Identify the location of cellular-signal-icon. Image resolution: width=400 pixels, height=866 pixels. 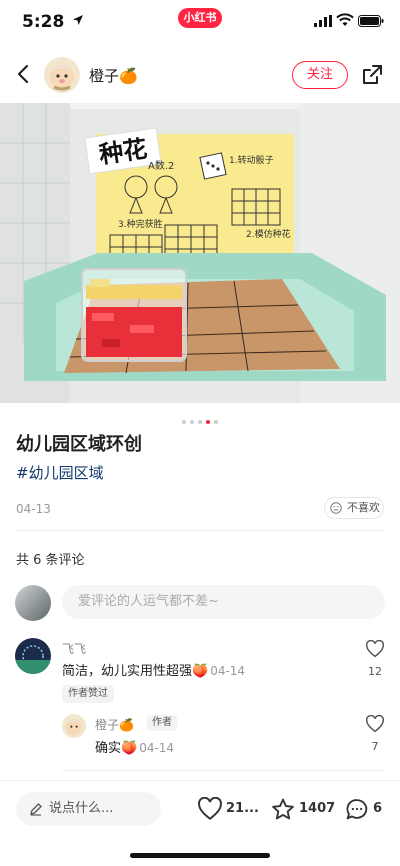
(323, 21).